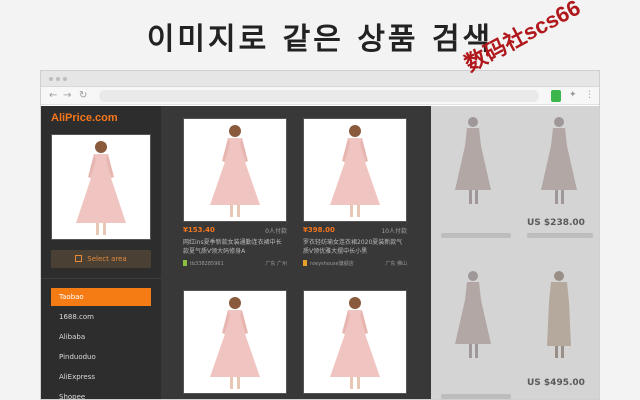  What do you see at coordinates (556, 96) in the screenshot?
I see `extension-icon` at bounding box center [556, 96].